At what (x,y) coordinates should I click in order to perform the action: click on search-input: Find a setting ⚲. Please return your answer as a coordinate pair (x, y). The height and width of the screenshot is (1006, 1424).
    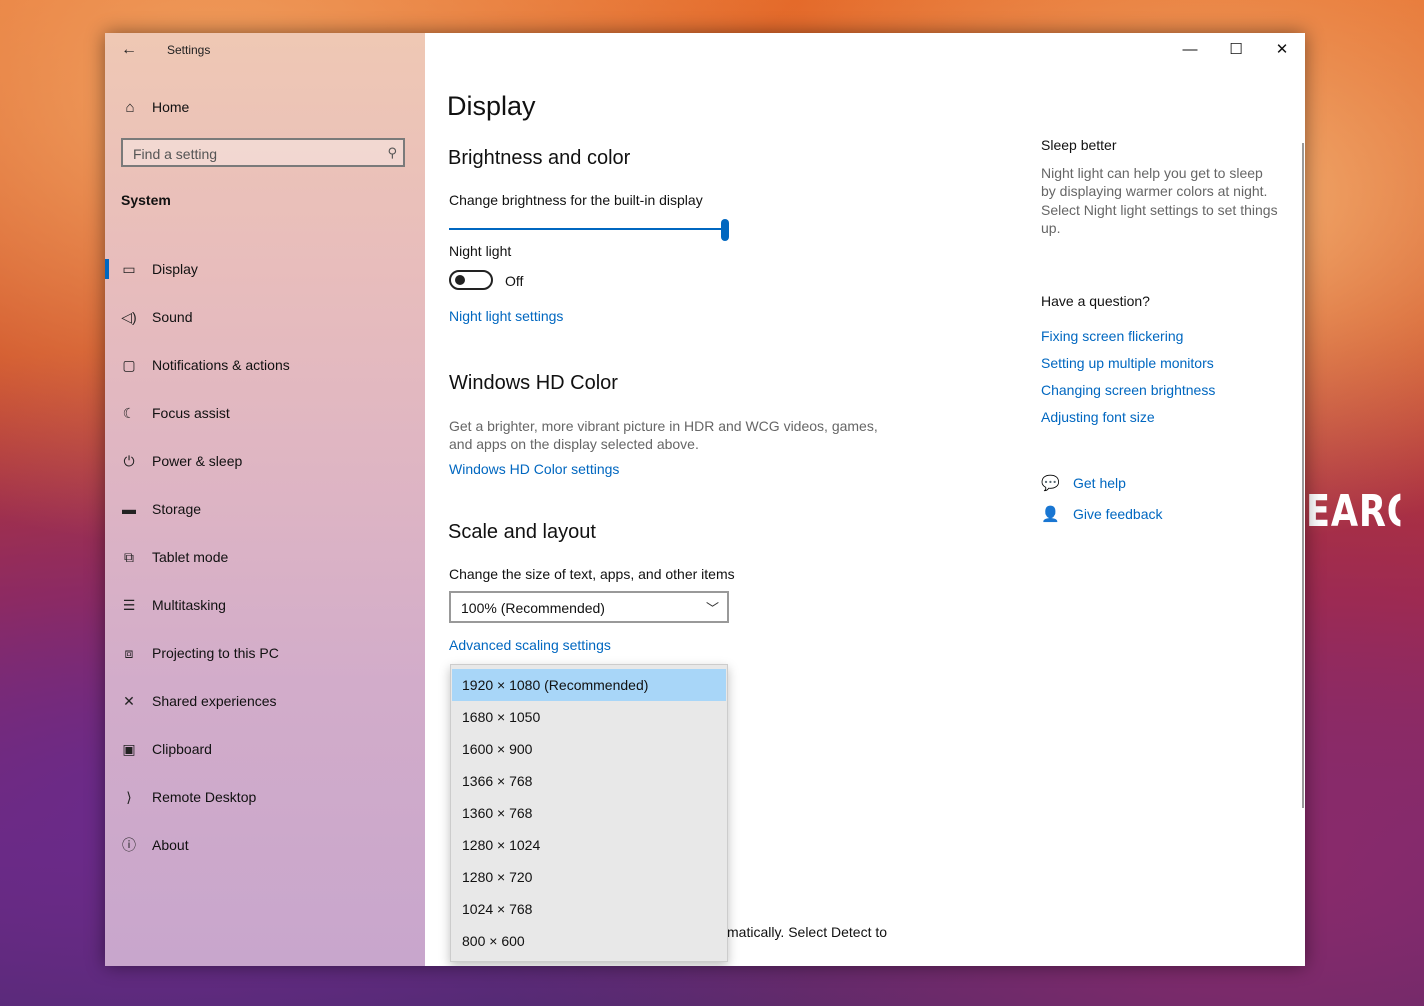
    Looking at the image, I should click on (263, 152).